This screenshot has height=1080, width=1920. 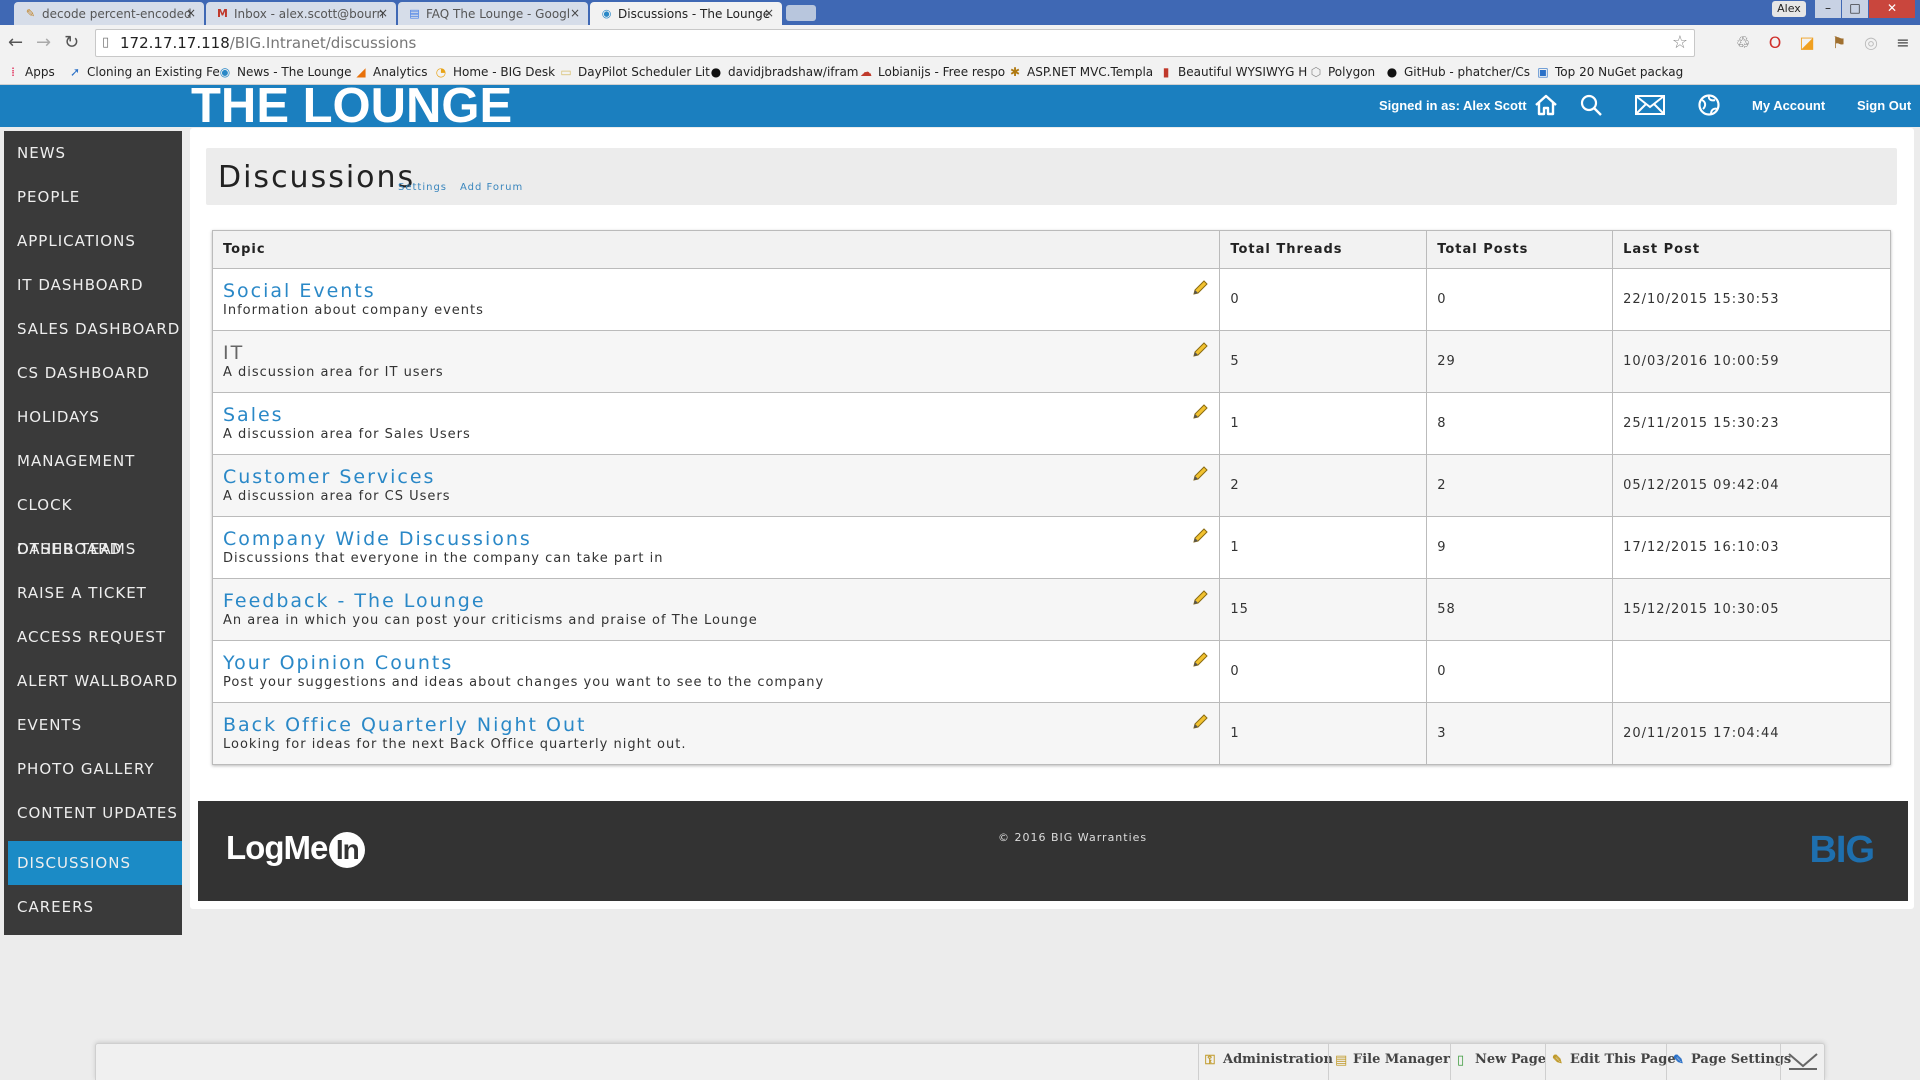 I want to click on sidebar-item-applications: APPLICATIONS, so click(x=93, y=241).